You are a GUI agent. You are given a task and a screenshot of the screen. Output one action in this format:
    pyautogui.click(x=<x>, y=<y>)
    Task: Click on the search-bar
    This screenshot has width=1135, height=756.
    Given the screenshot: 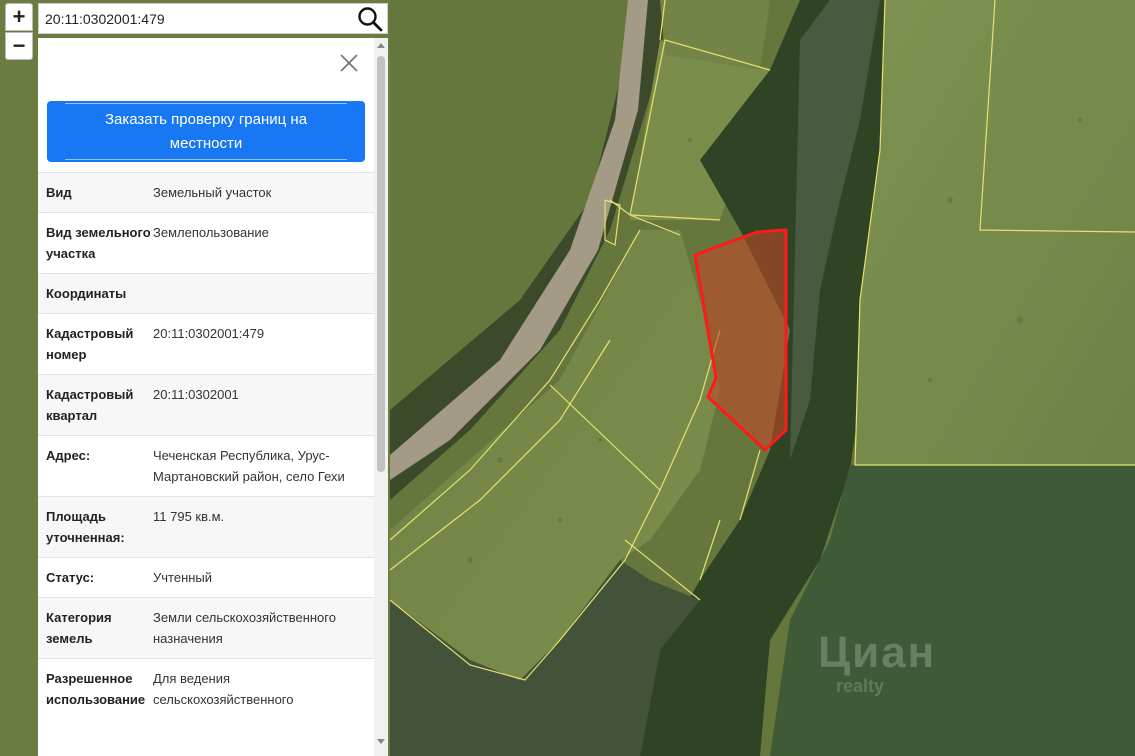 What is the action you would take?
    pyautogui.click(x=213, y=18)
    